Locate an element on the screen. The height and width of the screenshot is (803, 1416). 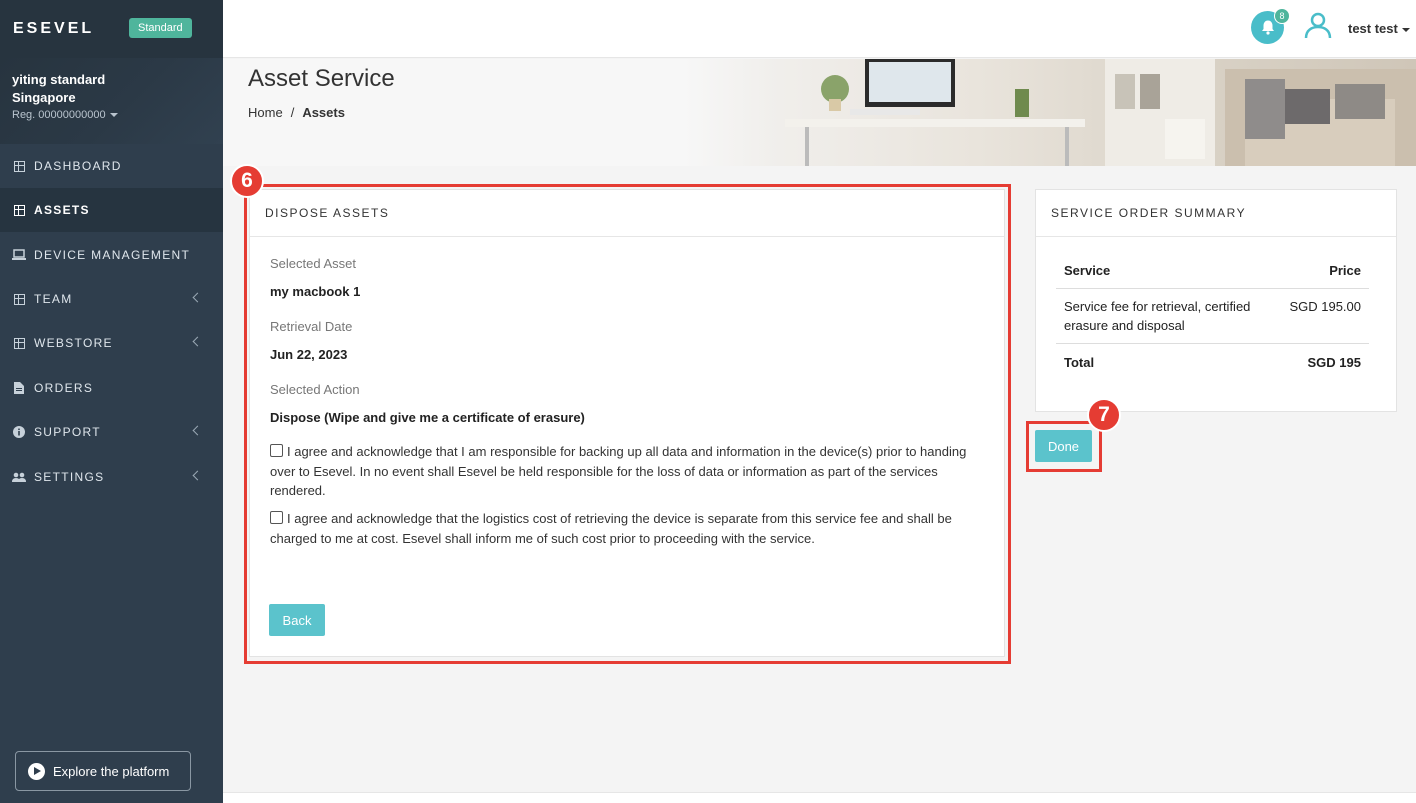
sidebar-item-team: TEAM is located at coordinates (111, 299).